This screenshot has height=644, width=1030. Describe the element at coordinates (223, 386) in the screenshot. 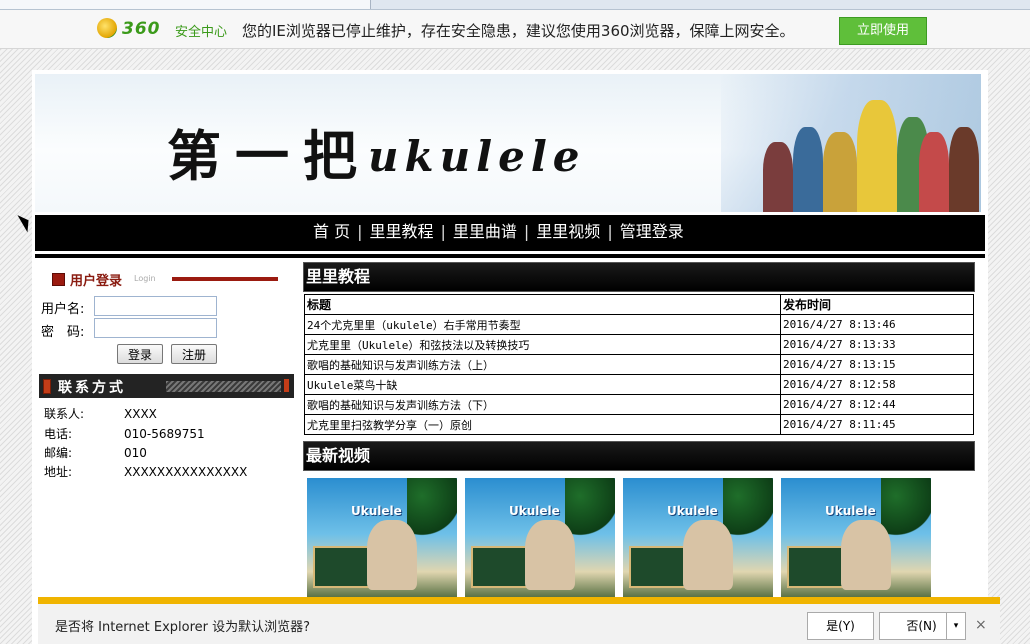

I see `decorative-stripes` at that location.